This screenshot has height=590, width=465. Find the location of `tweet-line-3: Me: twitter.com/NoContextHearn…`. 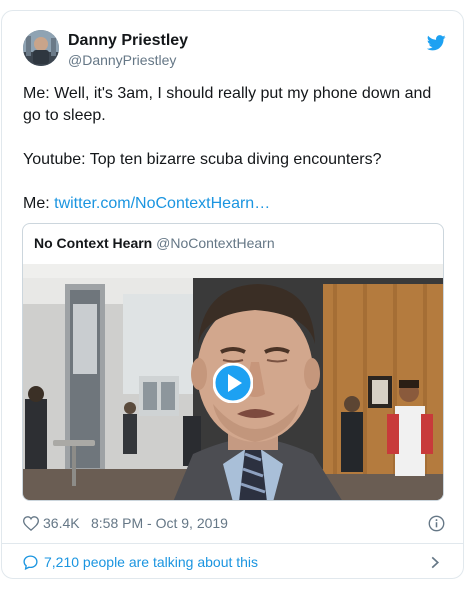

tweet-line-3: Me: twitter.com/NoContextHearn… is located at coordinates (233, 204).